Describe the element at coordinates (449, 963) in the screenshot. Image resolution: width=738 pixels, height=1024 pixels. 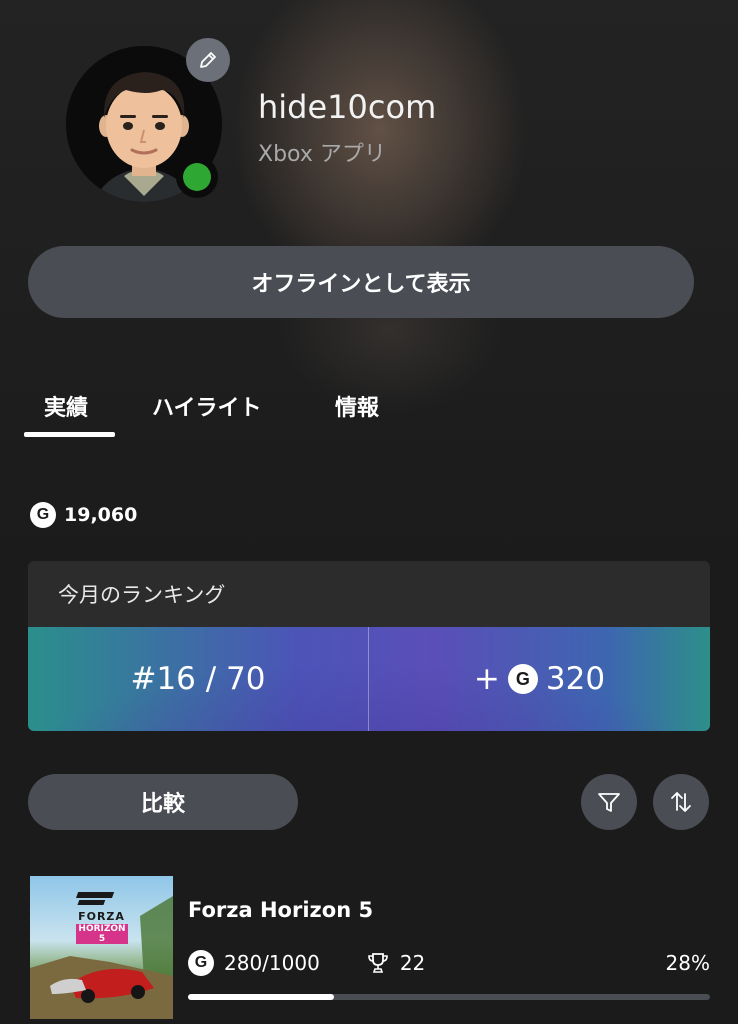
I see `game-stats: G 280/1000 22 28%` at that location.